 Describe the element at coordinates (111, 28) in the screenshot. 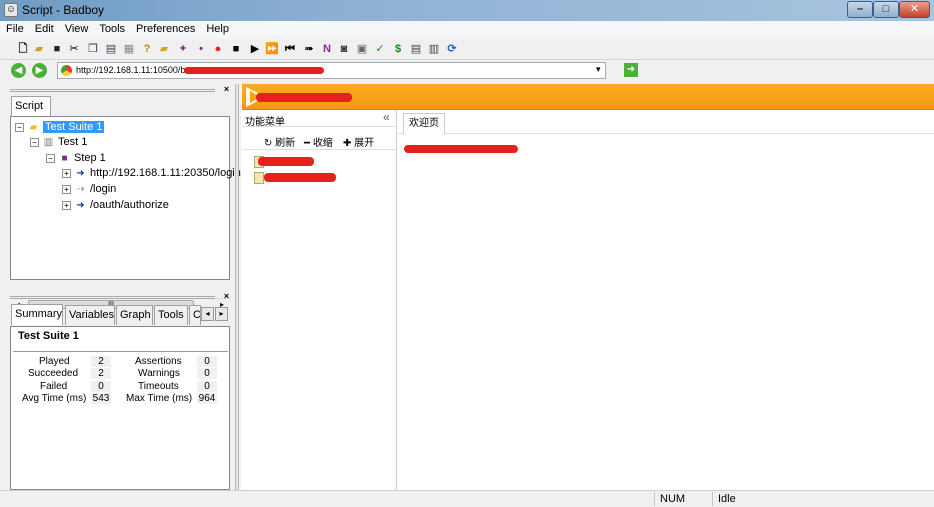

I see `menu-tools: Tools` at that location.